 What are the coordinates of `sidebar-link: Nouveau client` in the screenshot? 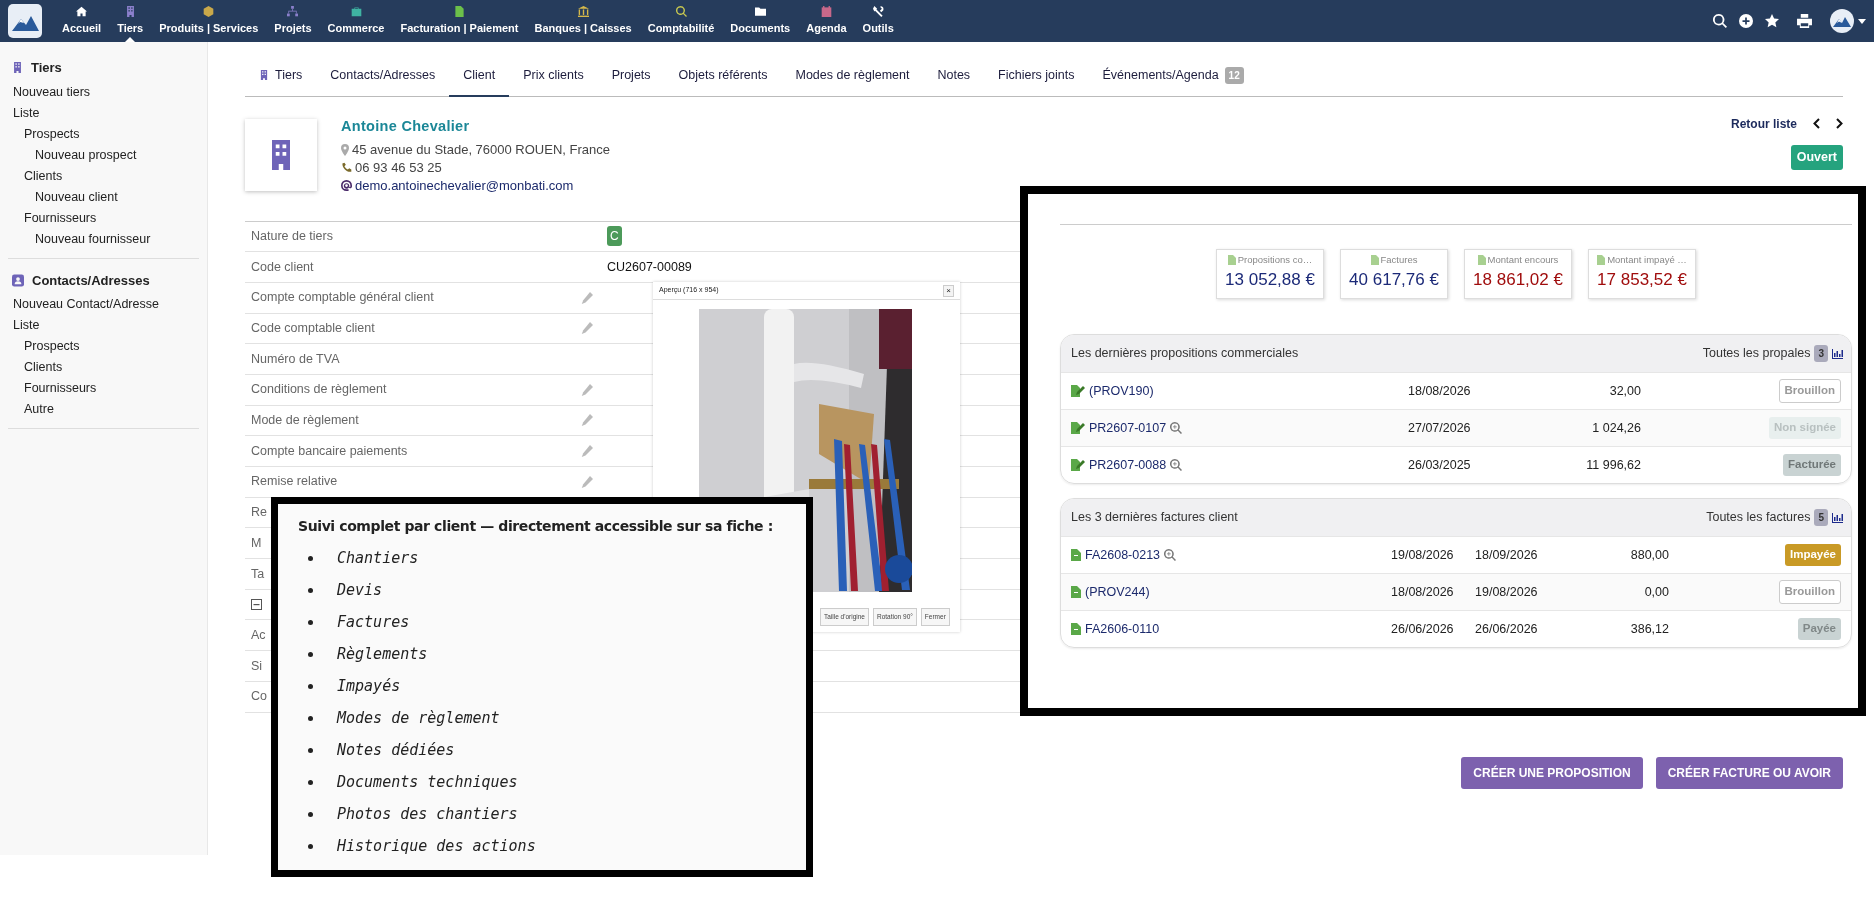 It's located at (103, 197).